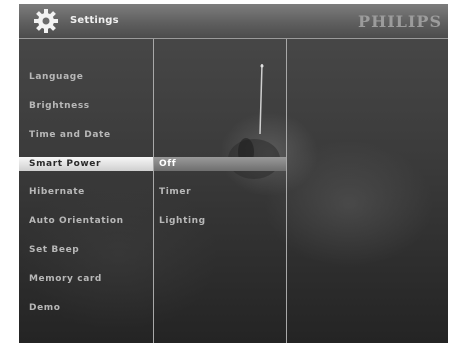 This screenshot has width=468, height=347. I want to click on menu-item-auto-orientation: Auto Orientation, so click(86, 221).